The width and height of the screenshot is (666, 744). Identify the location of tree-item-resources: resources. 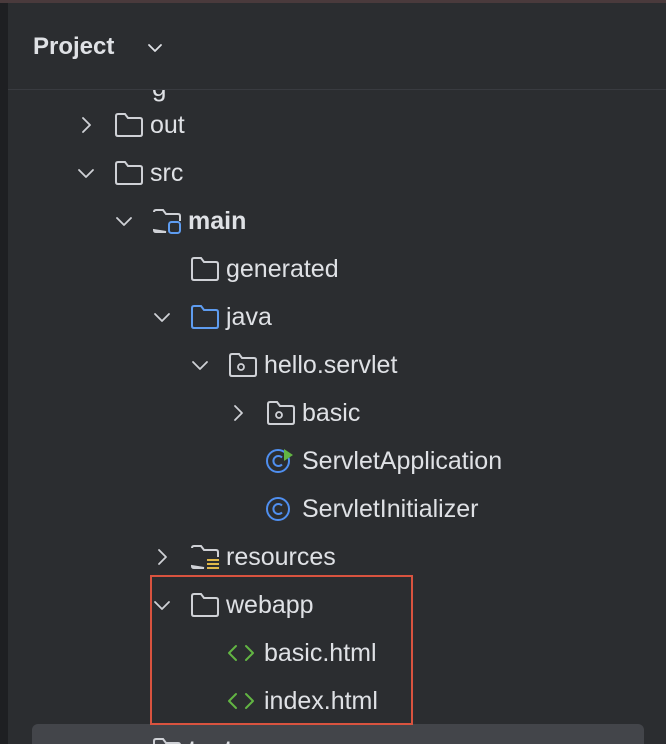
(337, 557).